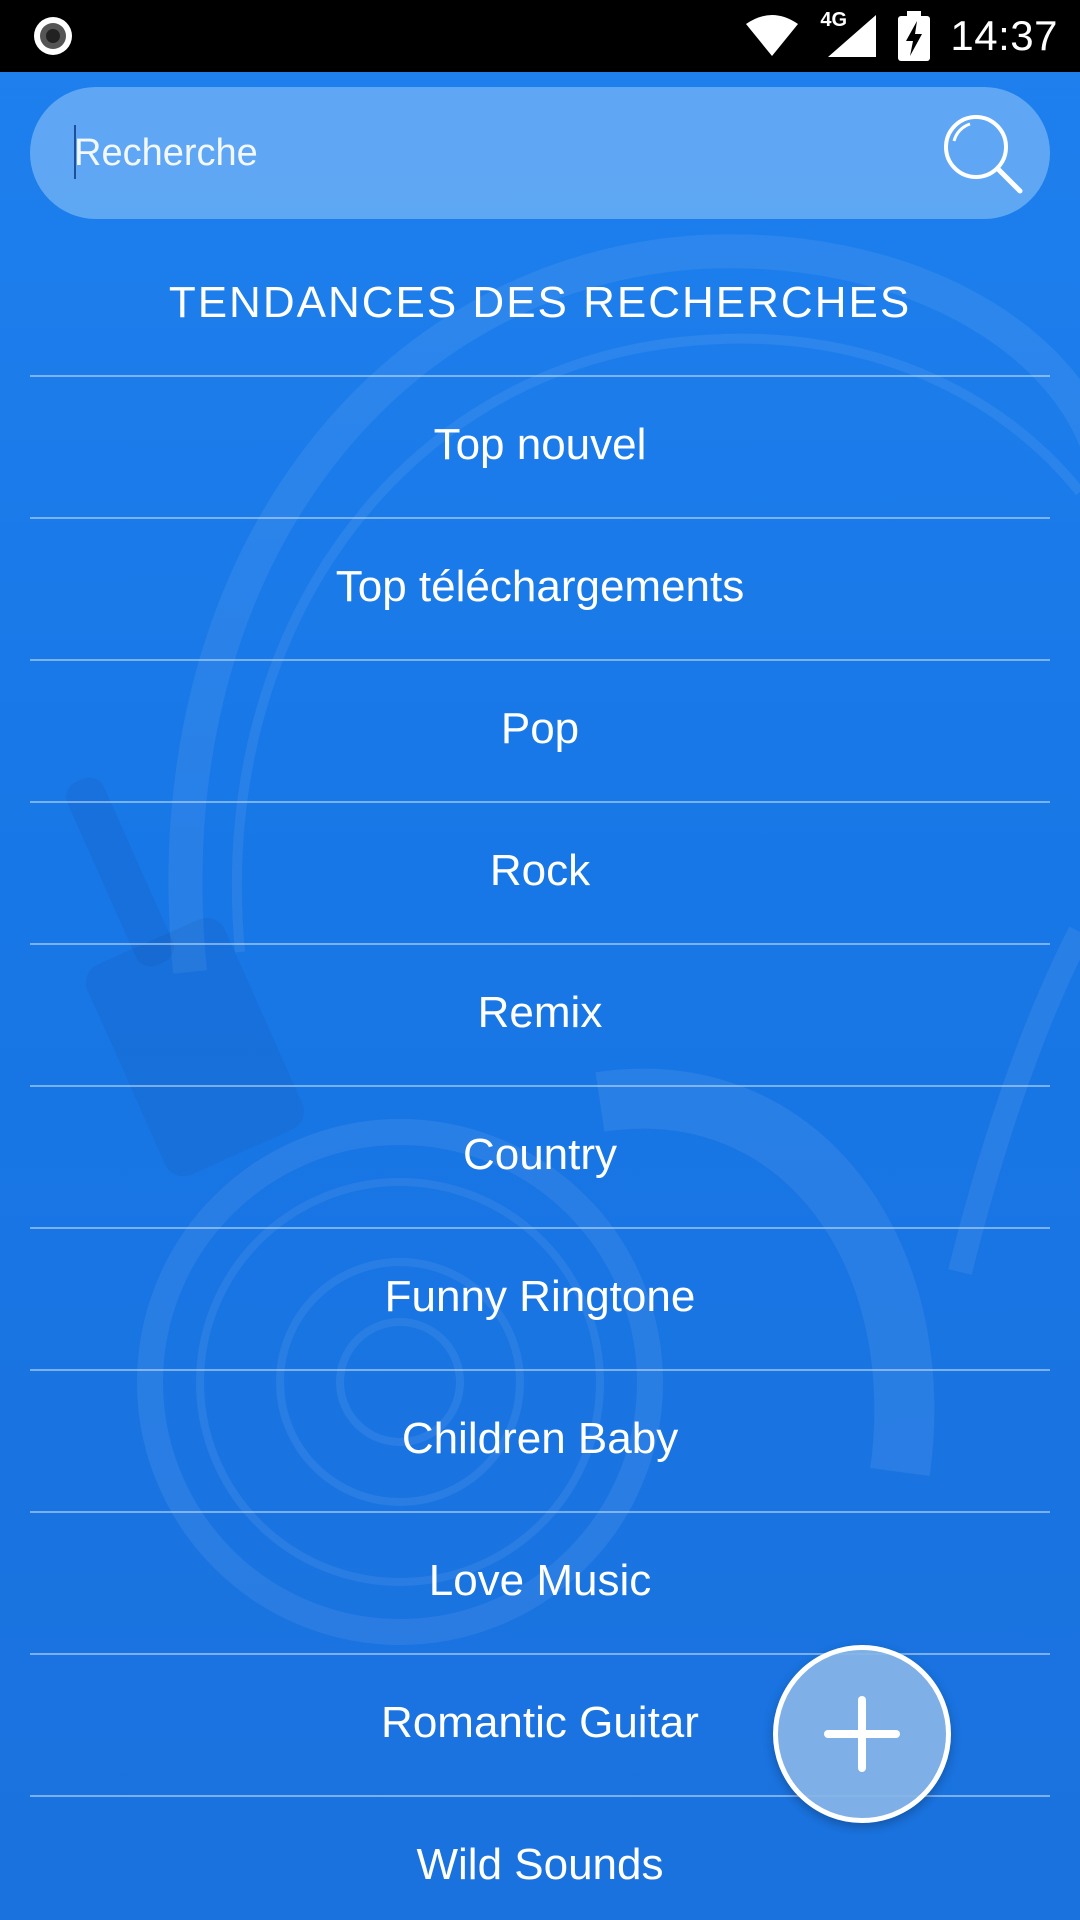 The width and height of the screenshot is (1080, 1920). What do you see at coordinates (75, 152) in the screenshot?
I see `text-cursor` at bounding box center [75, 152].